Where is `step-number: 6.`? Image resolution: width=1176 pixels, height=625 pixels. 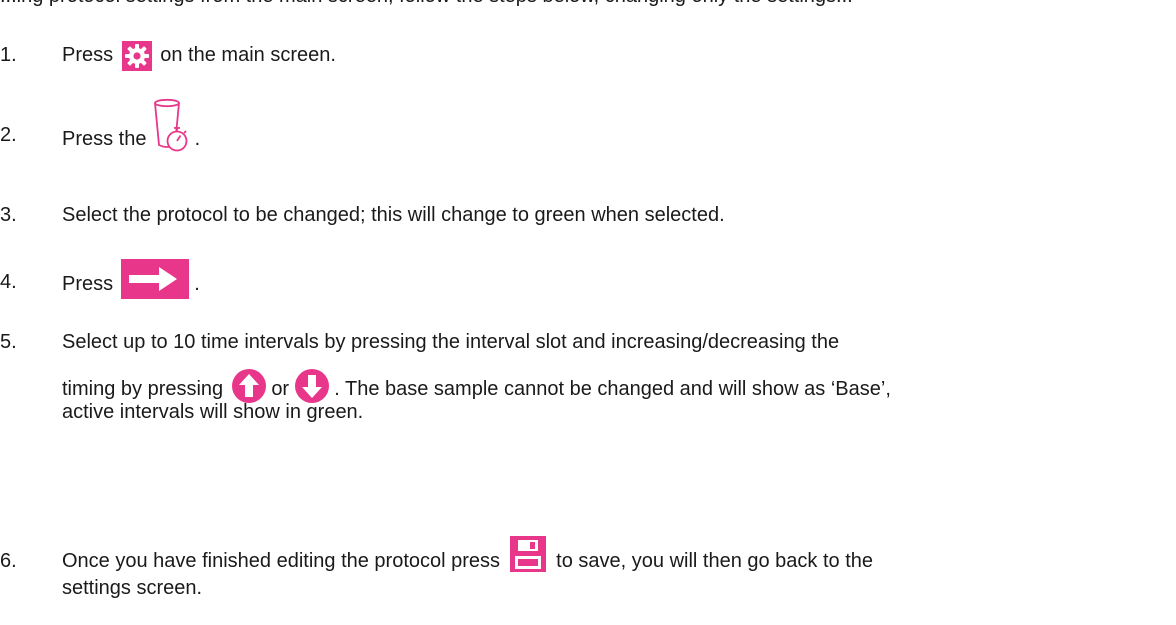
step-number: 6. is located at coordinates (8, 561).